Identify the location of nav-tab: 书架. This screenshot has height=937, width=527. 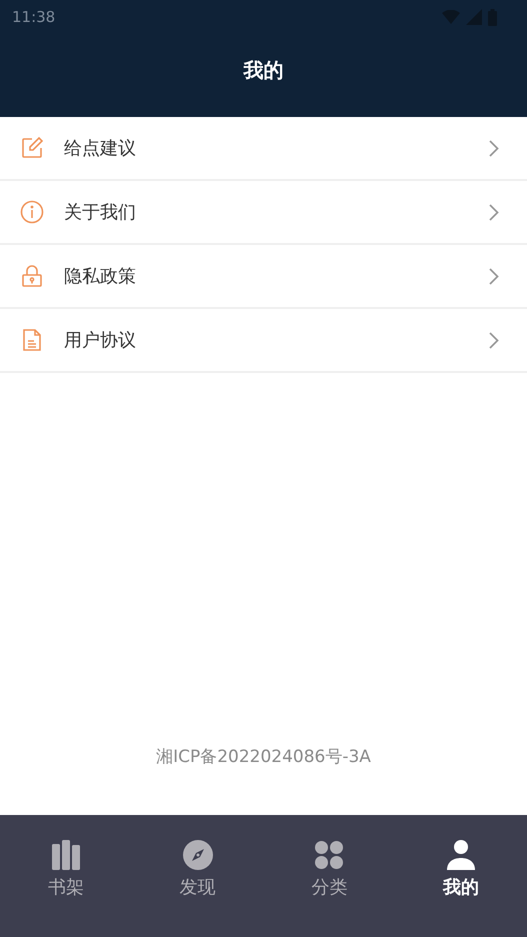
(66, 876).